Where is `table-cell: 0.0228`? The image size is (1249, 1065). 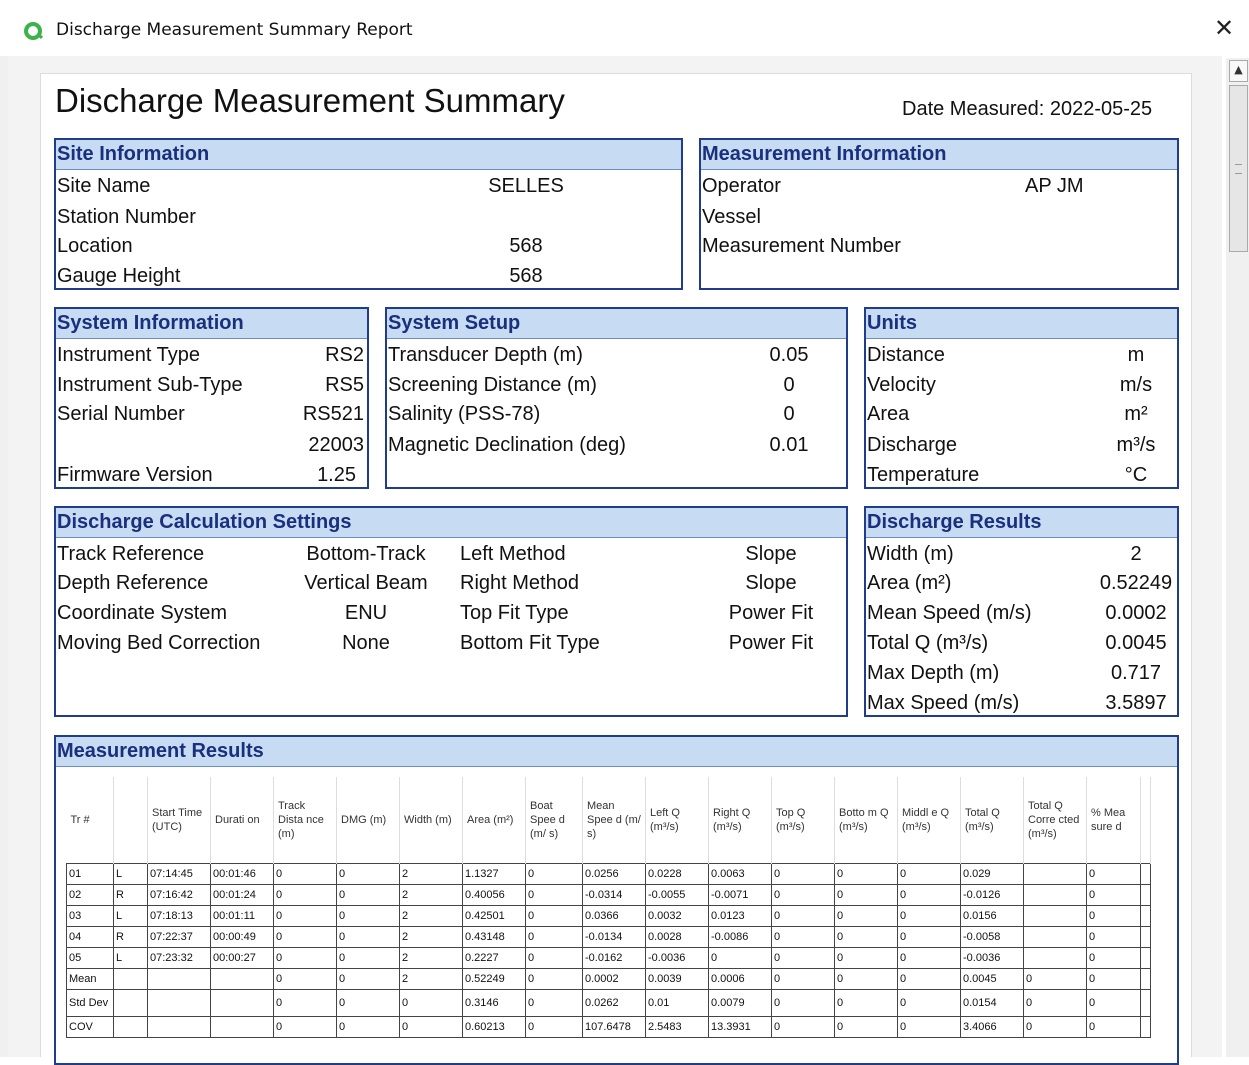 table-cell: 0.0228 is located at coordinates (677, 874).